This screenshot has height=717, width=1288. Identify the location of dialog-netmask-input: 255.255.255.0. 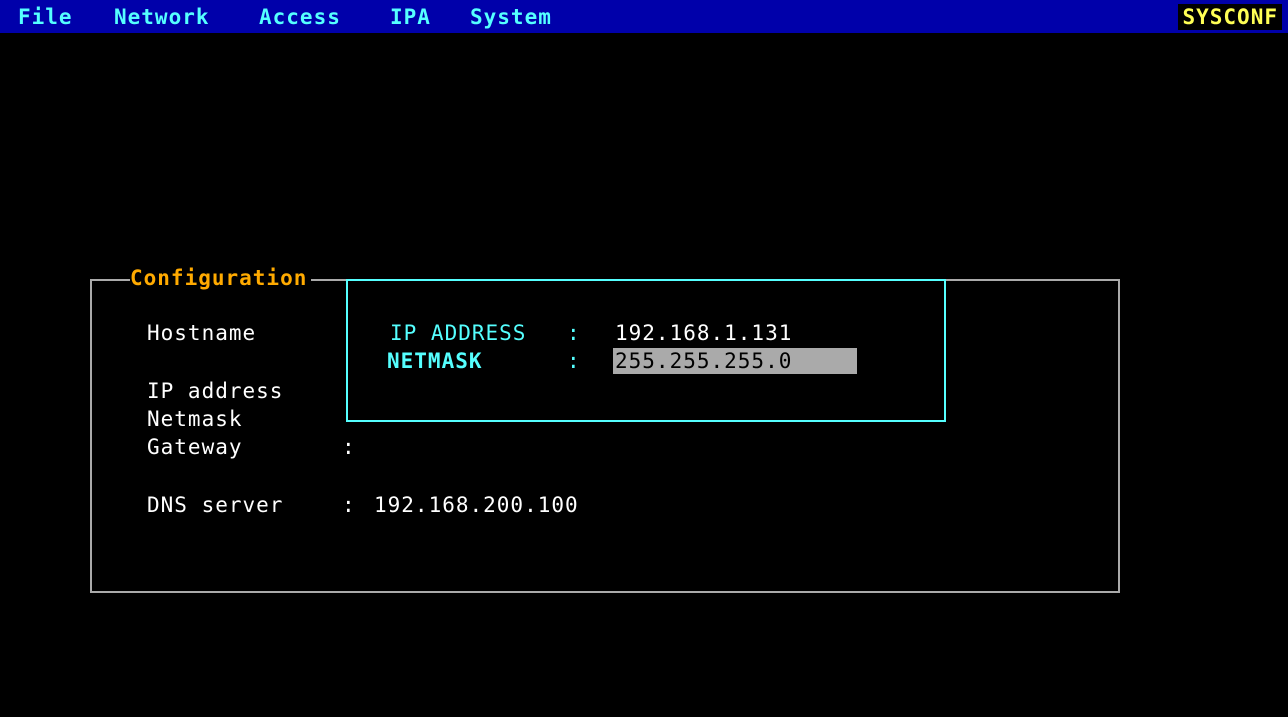
(735, 361).